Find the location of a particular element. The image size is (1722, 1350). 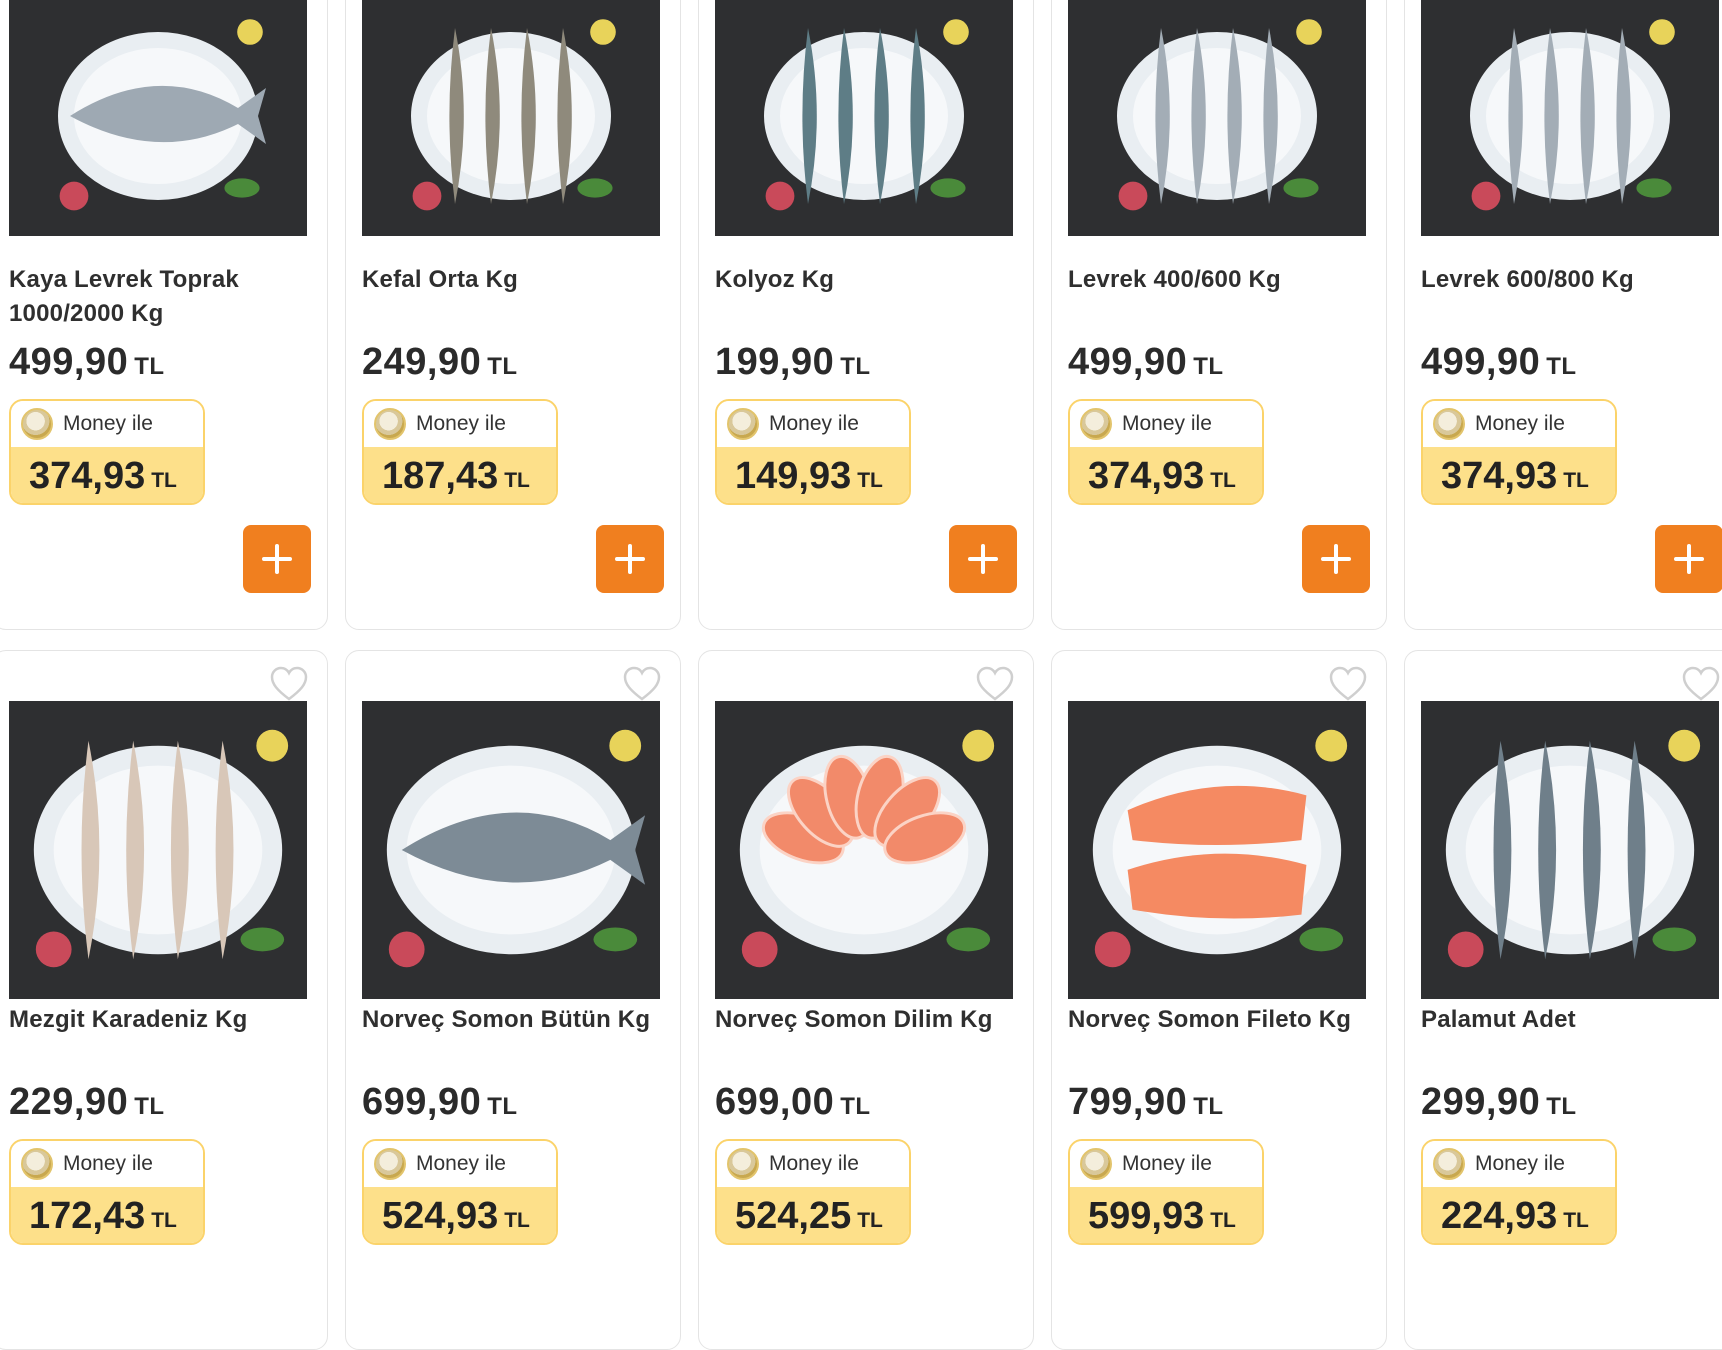

money-price: 524,93 TL is located at coordinates (460, 1215).